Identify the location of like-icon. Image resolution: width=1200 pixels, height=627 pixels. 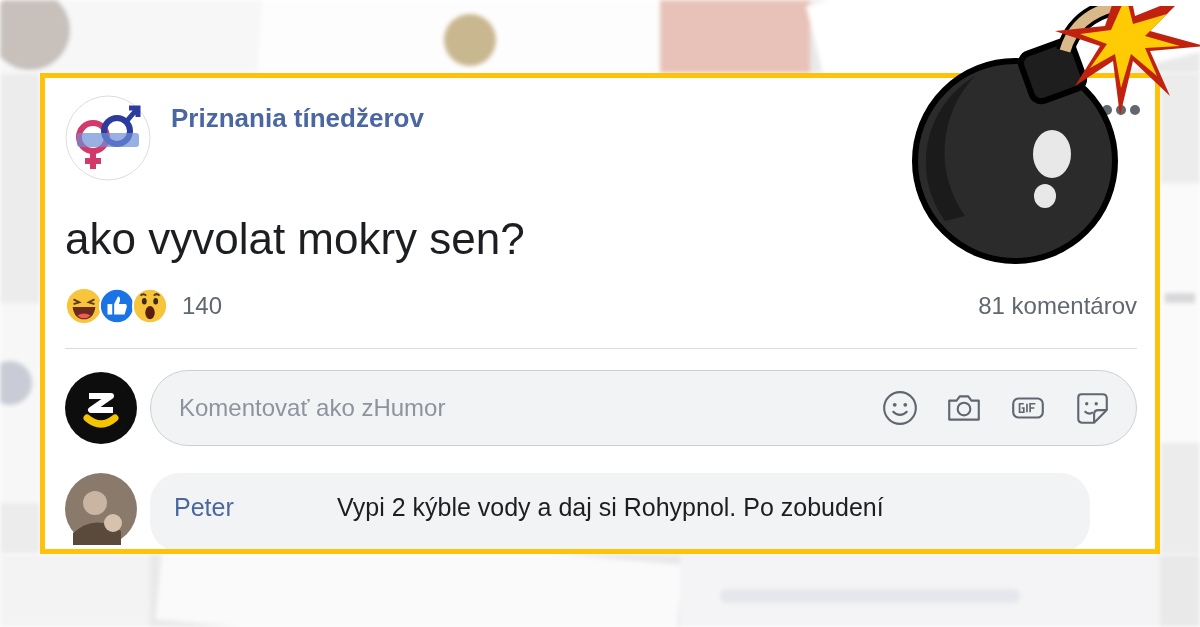
(117, 306).